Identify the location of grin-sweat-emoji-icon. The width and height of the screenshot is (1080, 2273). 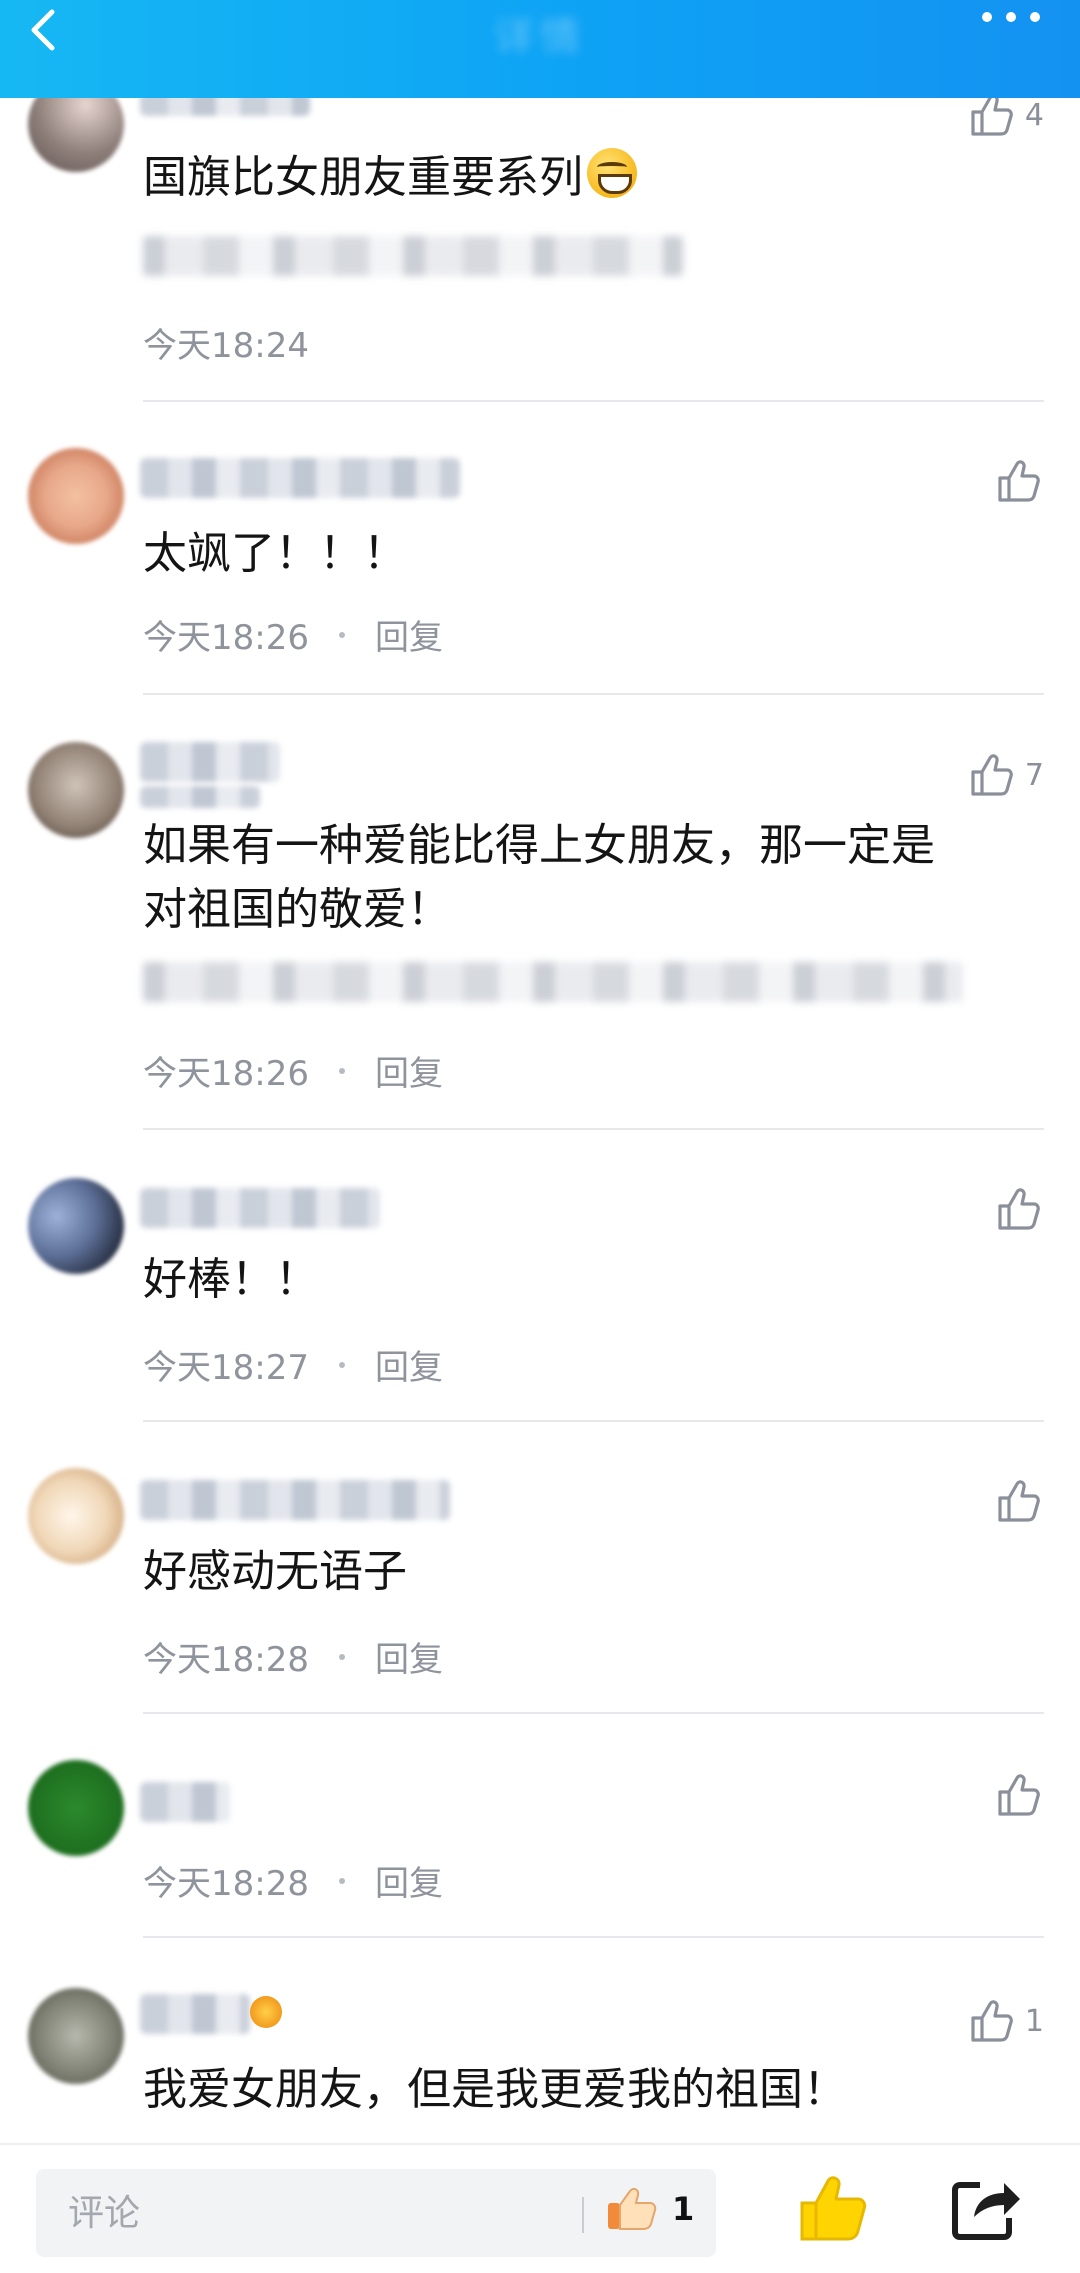
(612, 173).